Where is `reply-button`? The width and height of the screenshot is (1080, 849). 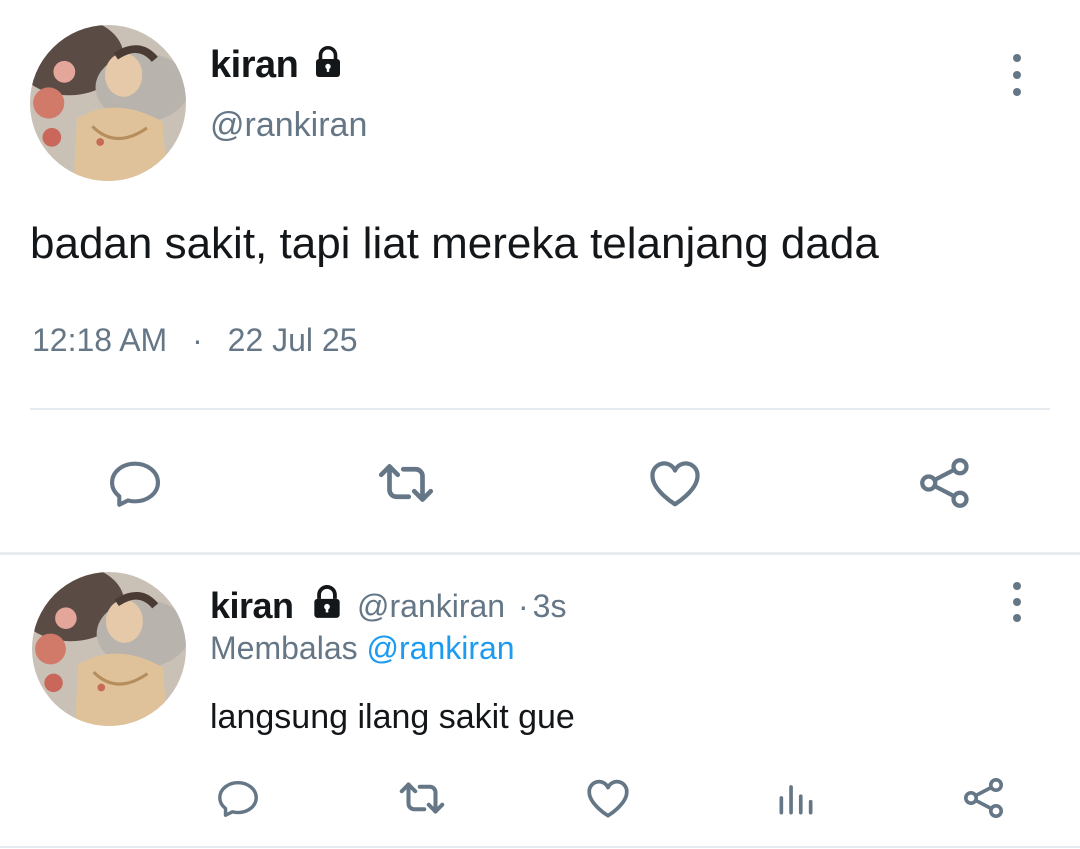
reply-button is located at coordinates (135, 483).